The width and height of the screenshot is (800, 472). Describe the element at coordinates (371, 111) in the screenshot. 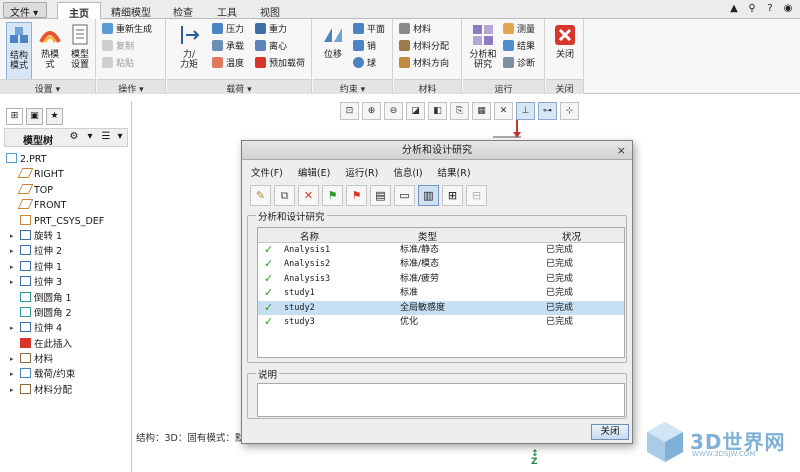

I see `zoom-in-icon: ⊕` at that location.